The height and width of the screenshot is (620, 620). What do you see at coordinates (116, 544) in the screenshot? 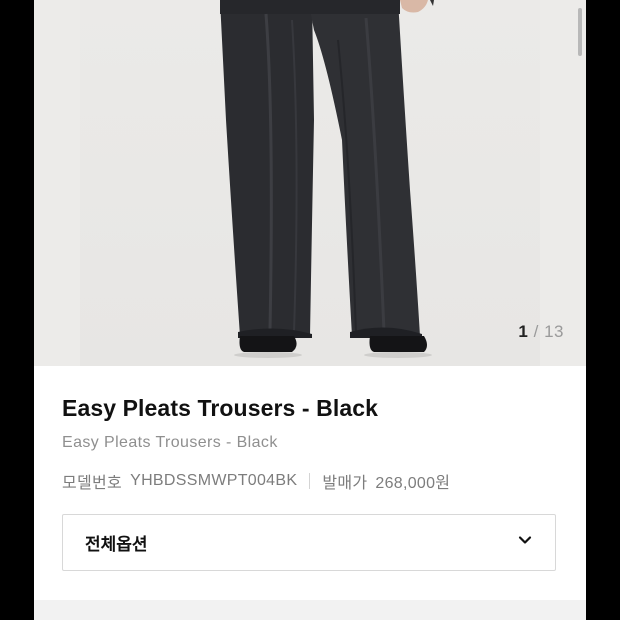
I see `option-select-label: 전체옵션` at bounding box center [116, 544].